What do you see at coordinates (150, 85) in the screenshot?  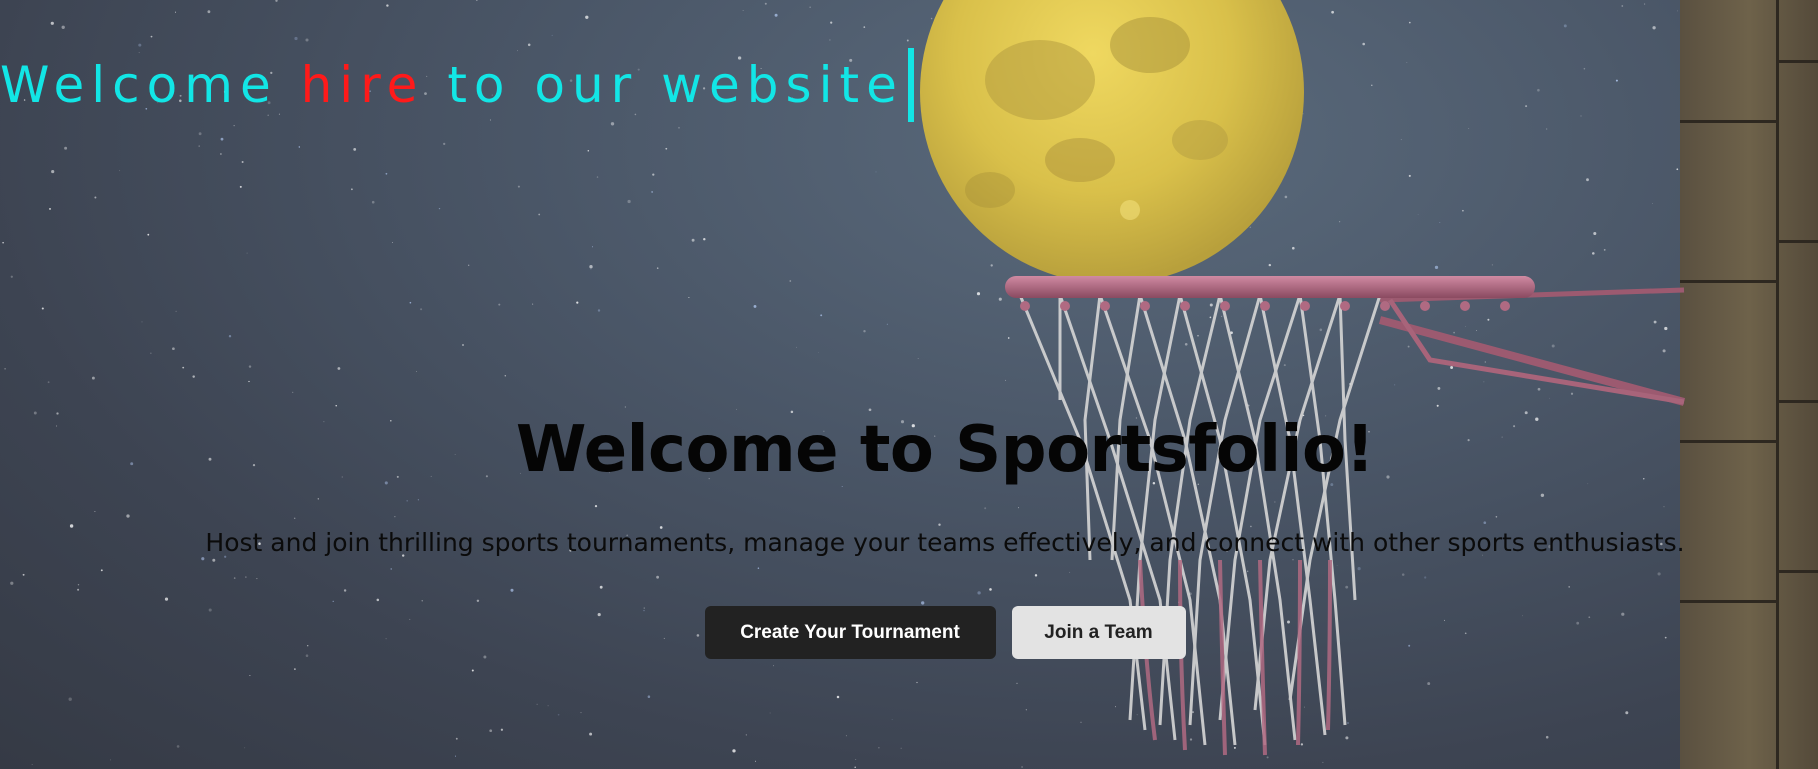 I see `typing-headline-prefix: Welcome` at bounding box center [150, 85].